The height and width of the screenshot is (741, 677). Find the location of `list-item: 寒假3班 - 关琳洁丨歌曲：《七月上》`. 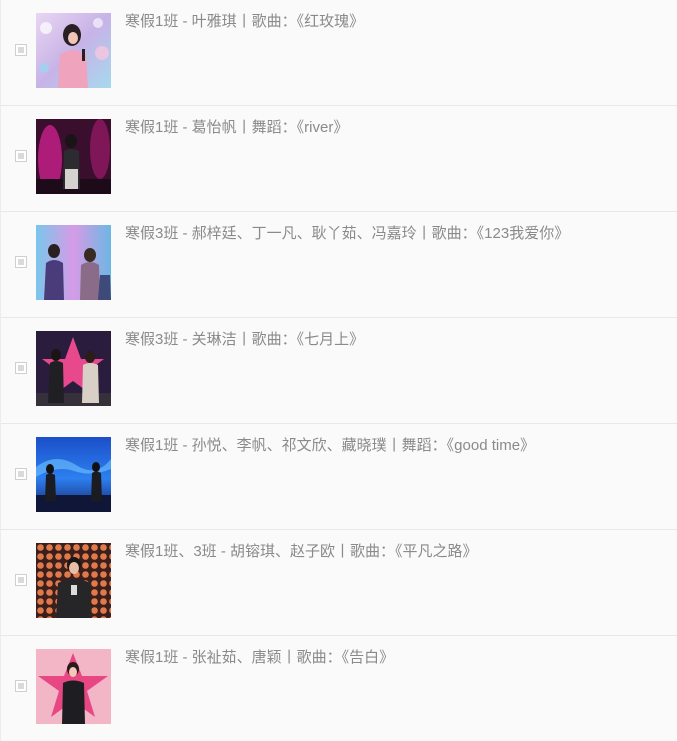

list-item: 寒假3班 - 关琳洁丨歌曲：《七月上》 is located at coordinates (339, 371).